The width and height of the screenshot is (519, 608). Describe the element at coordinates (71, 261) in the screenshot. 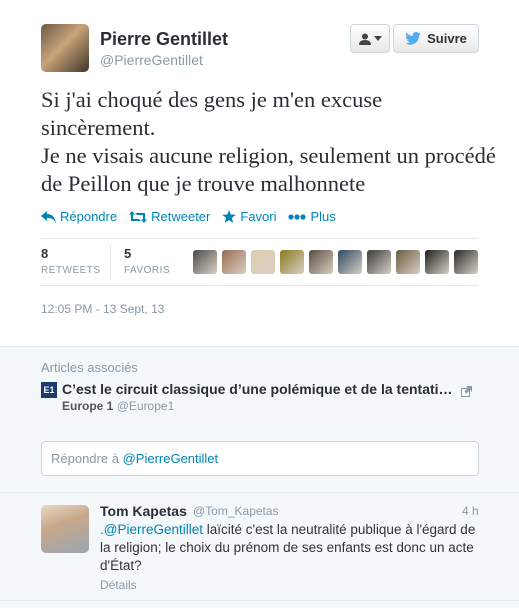

I see `retweets-stat: 8 RETWEETS` at that location.